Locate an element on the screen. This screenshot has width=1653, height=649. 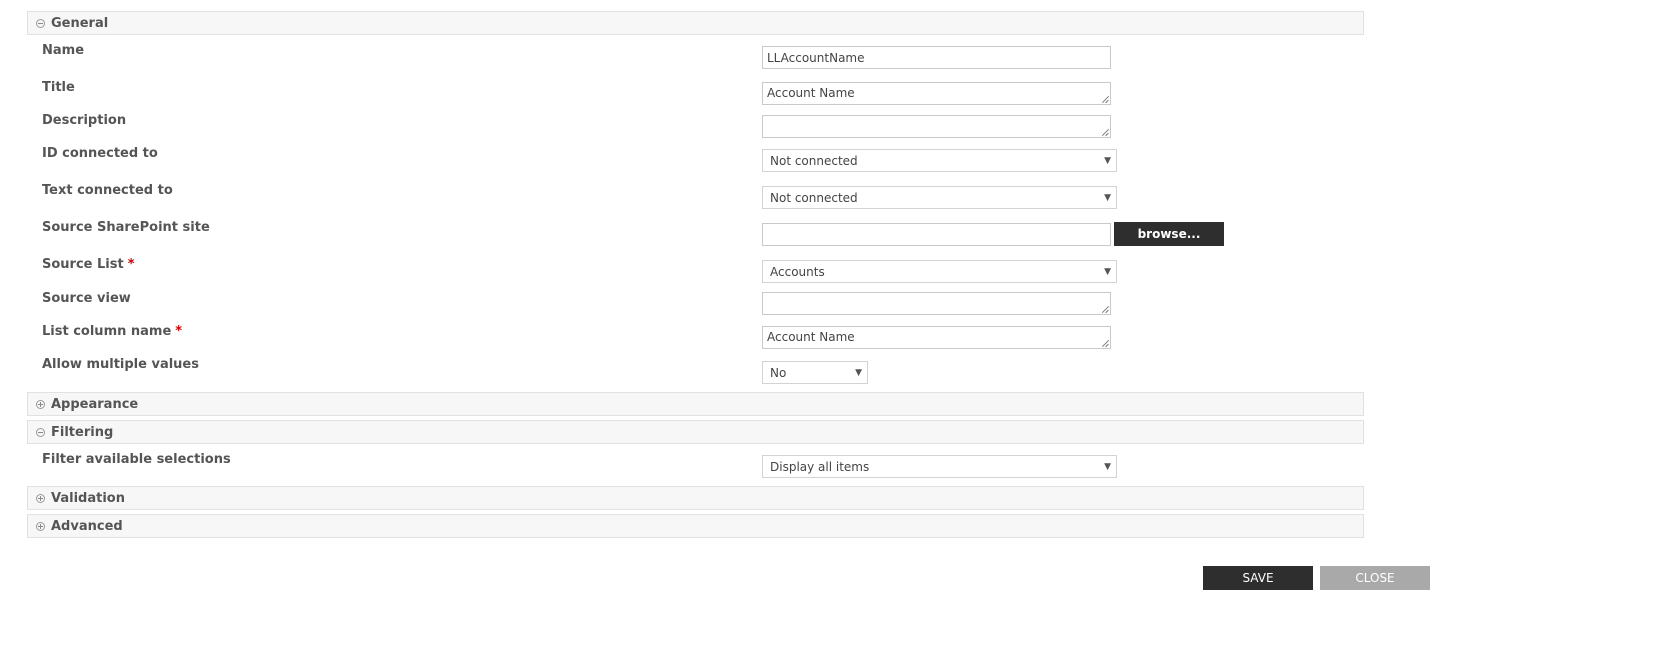
section-header-general: General is located at coordinates (695, 23).